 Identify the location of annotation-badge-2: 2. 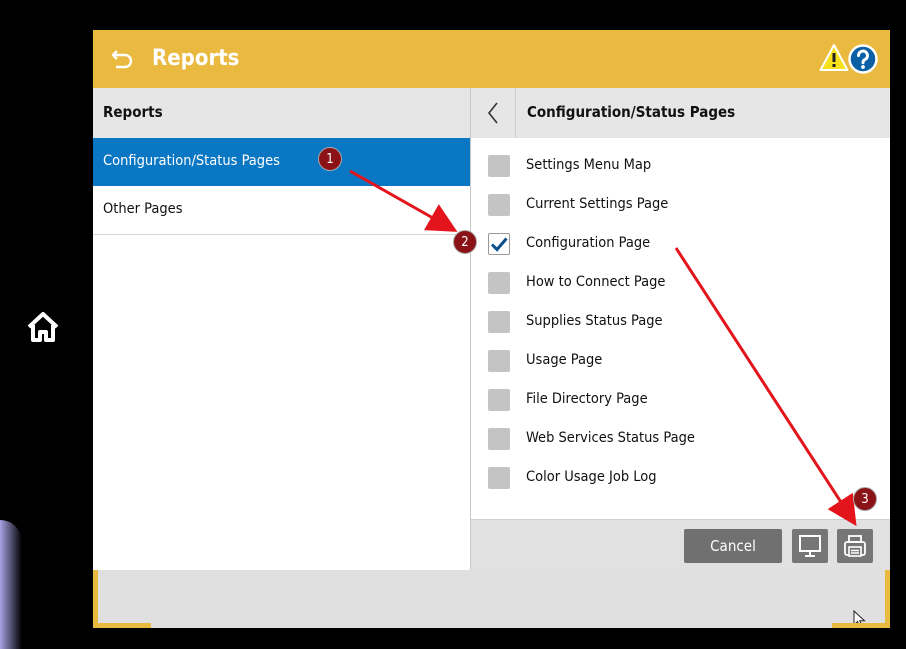
(465, 242).